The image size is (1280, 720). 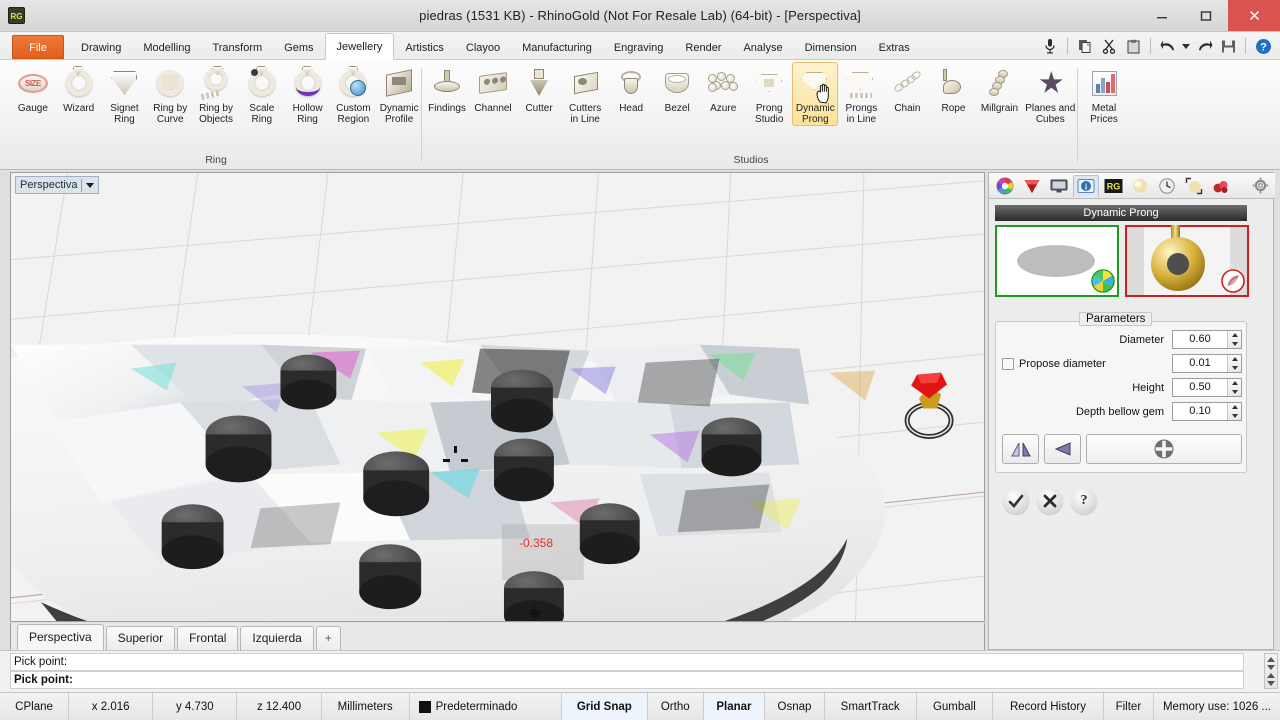 What do you see at coordinates (557, 48) in the screenshot?
I see `tab-manufacturing: Manufacturing` at bounding box center [557, 48].